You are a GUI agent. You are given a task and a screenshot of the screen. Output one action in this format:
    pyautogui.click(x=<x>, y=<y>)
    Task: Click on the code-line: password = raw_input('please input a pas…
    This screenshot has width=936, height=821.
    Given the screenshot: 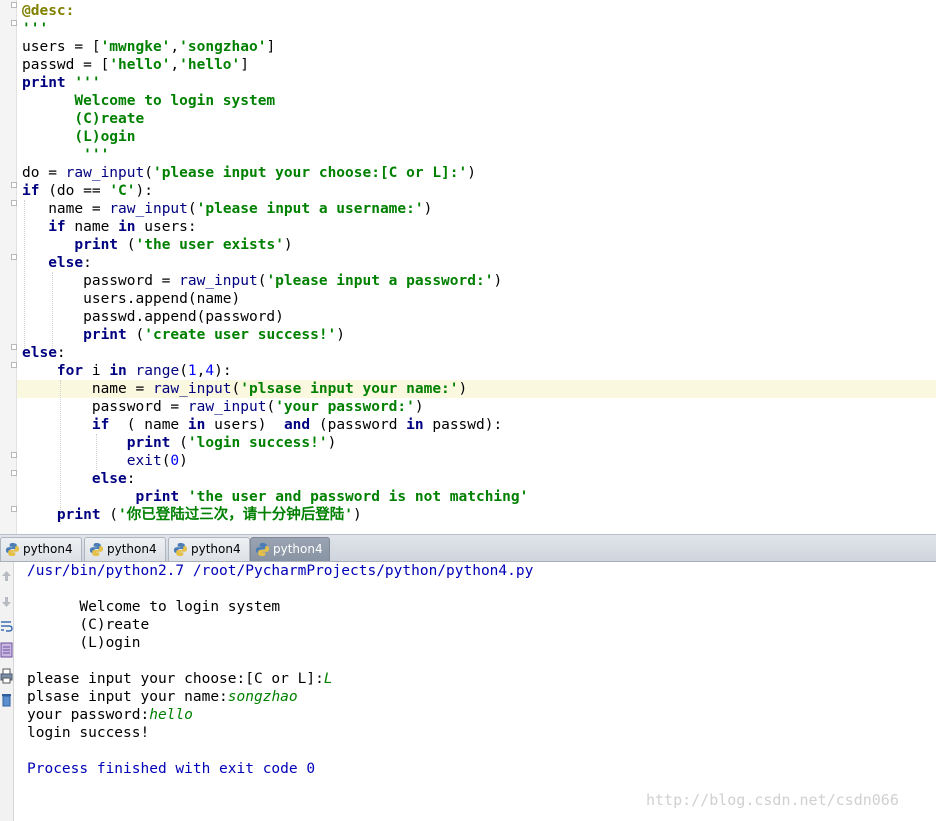 What is the action you would take?
    pyautogui.click(x=477, y=281)
    